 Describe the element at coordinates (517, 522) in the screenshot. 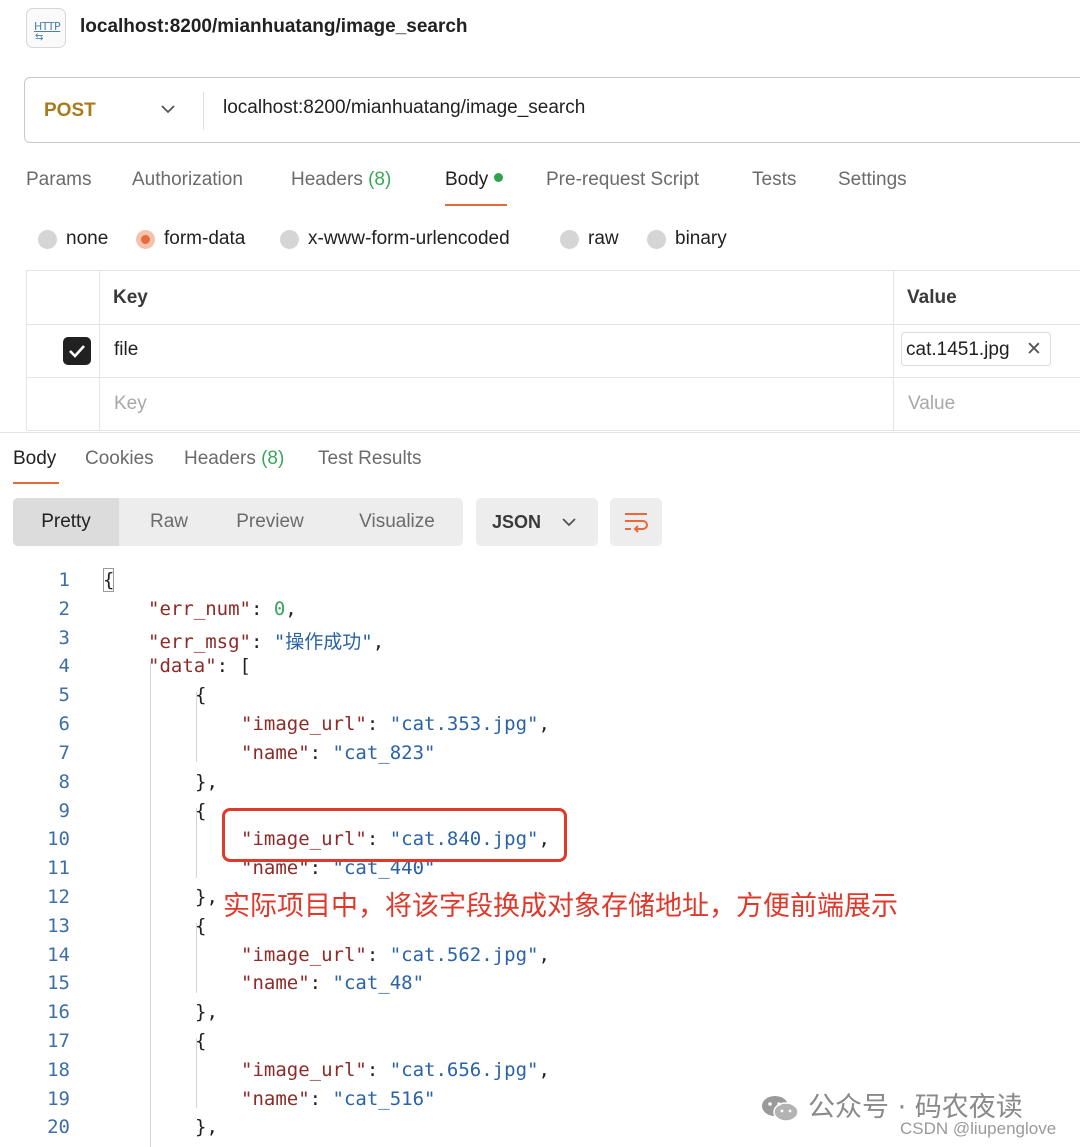

I see `format-label: JSON` at that location.